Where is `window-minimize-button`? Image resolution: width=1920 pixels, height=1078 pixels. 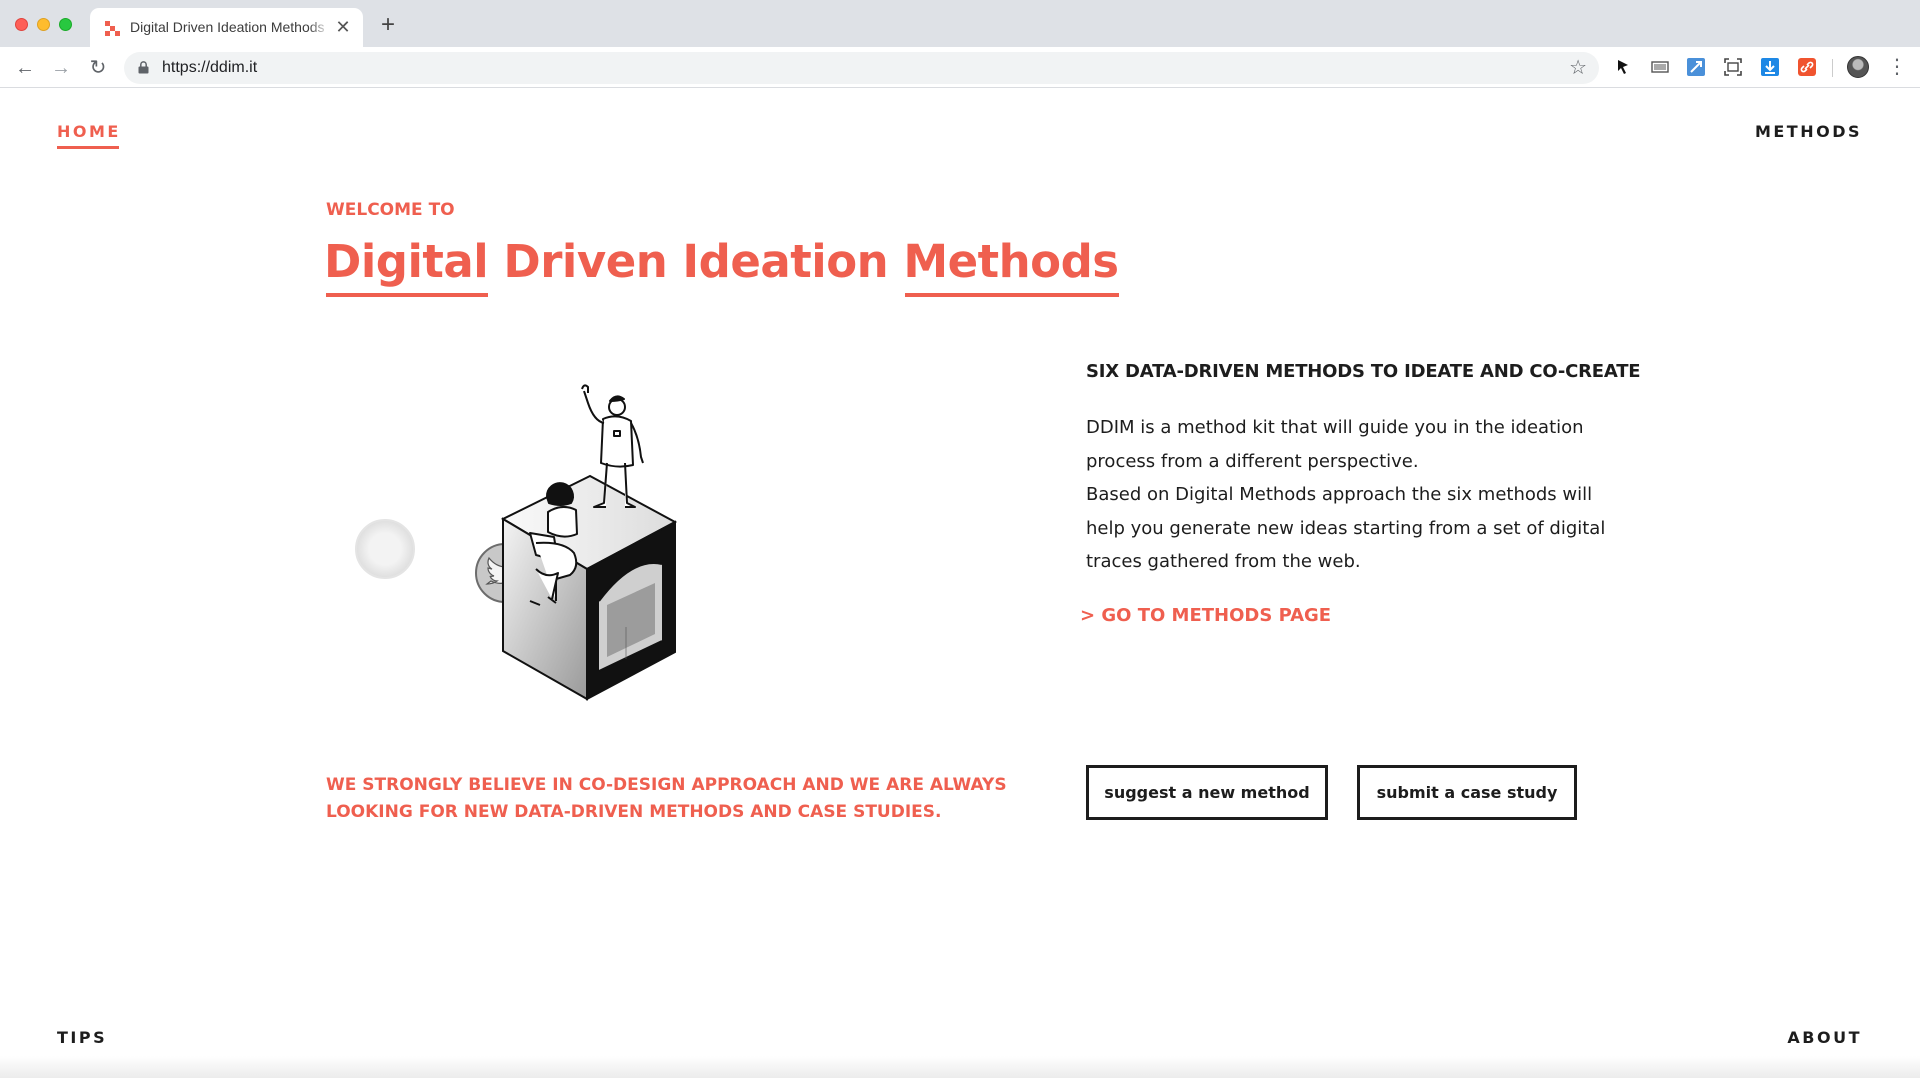
window-minimize-button is located at coordinates (43, 24).